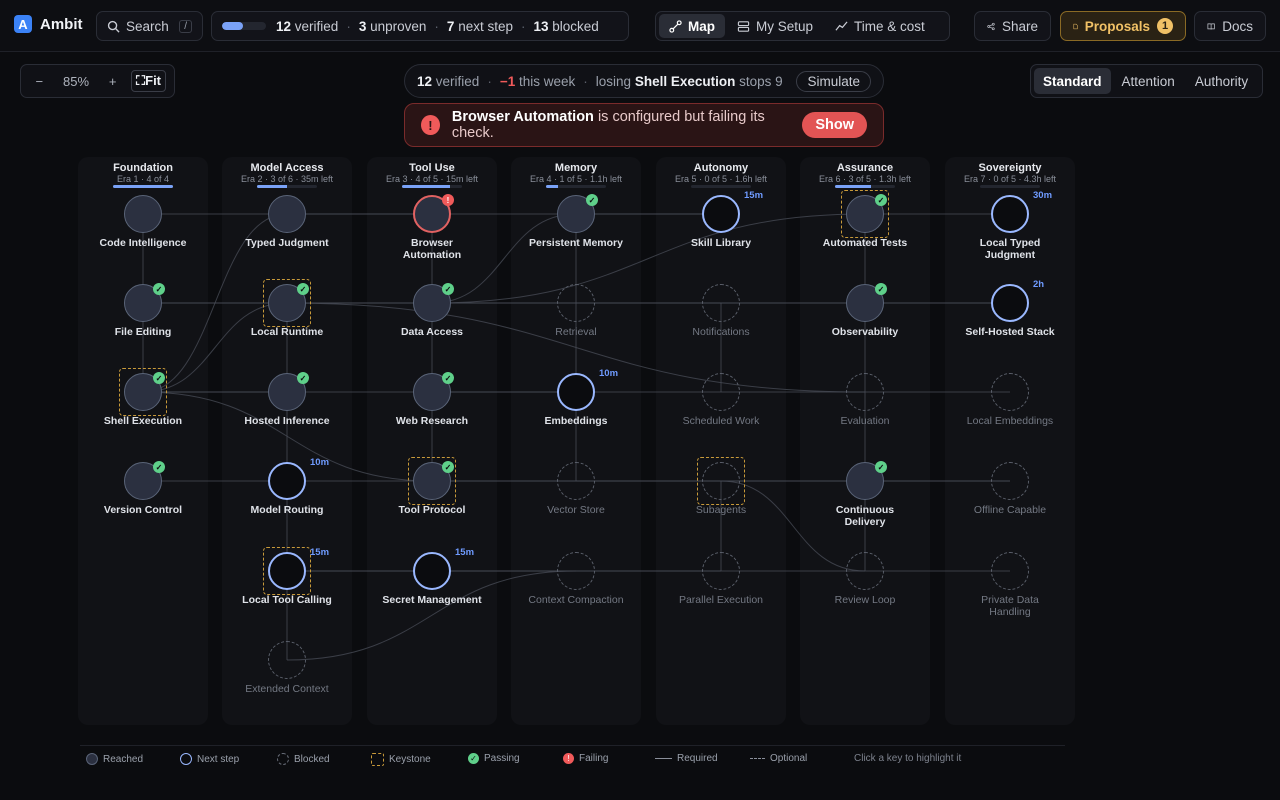 The width and height of the screenshot is (1280, 800). I want to click on reached-swatch, so click(92, 759).